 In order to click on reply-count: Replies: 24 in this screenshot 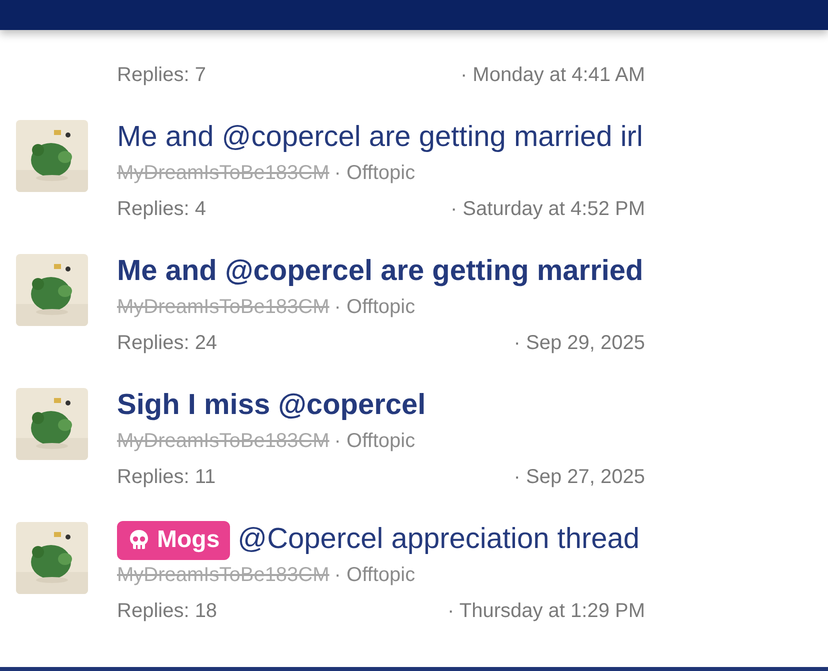, I will do `click(167, 343)`.